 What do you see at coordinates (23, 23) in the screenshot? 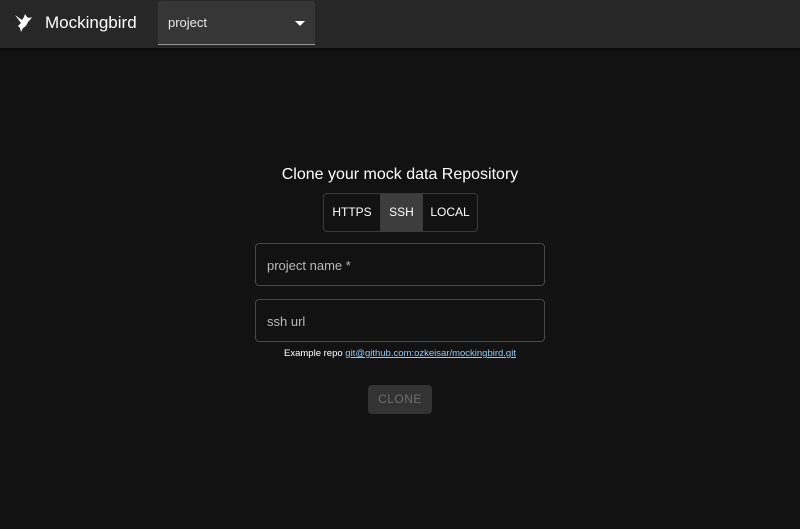
I see `bird-icon` at bounding box center [23, 23].